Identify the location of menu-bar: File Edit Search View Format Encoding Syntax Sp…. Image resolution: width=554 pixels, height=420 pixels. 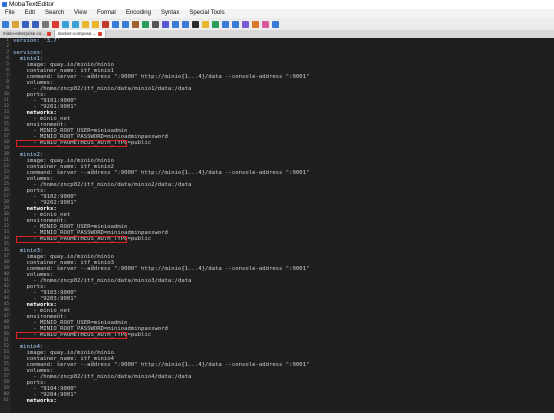
(277, 13).